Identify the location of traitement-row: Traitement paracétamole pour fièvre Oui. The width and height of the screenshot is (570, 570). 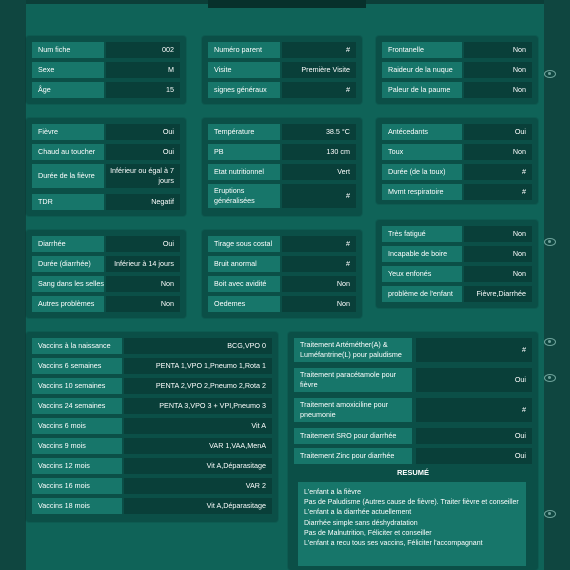
(413, 380).